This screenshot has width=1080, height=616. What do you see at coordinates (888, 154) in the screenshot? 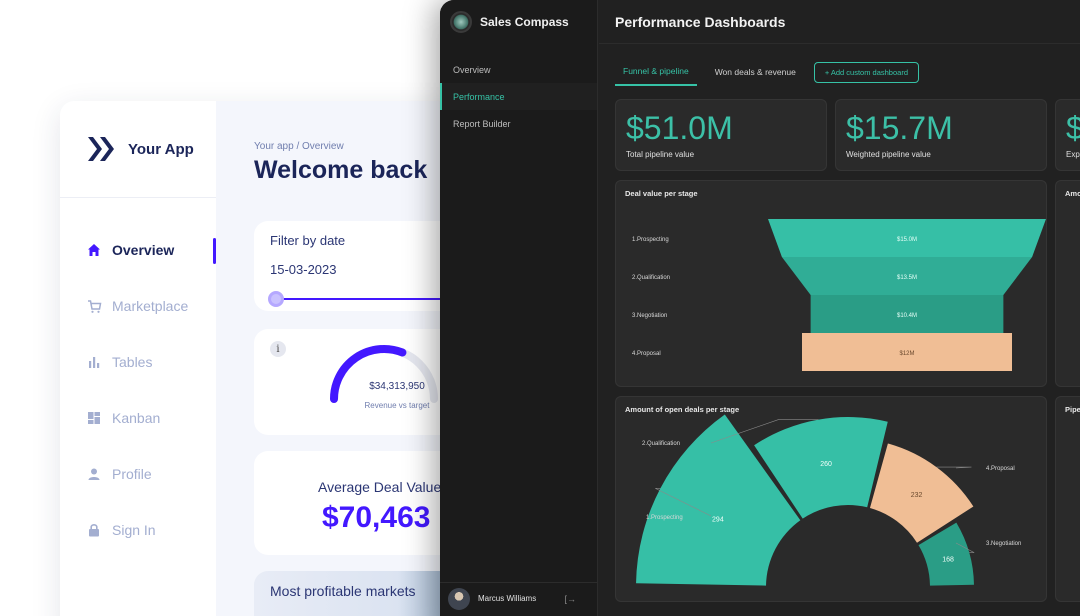
I see `kpi-label: Weighted pipeline value` at bounding box center [888, 154].